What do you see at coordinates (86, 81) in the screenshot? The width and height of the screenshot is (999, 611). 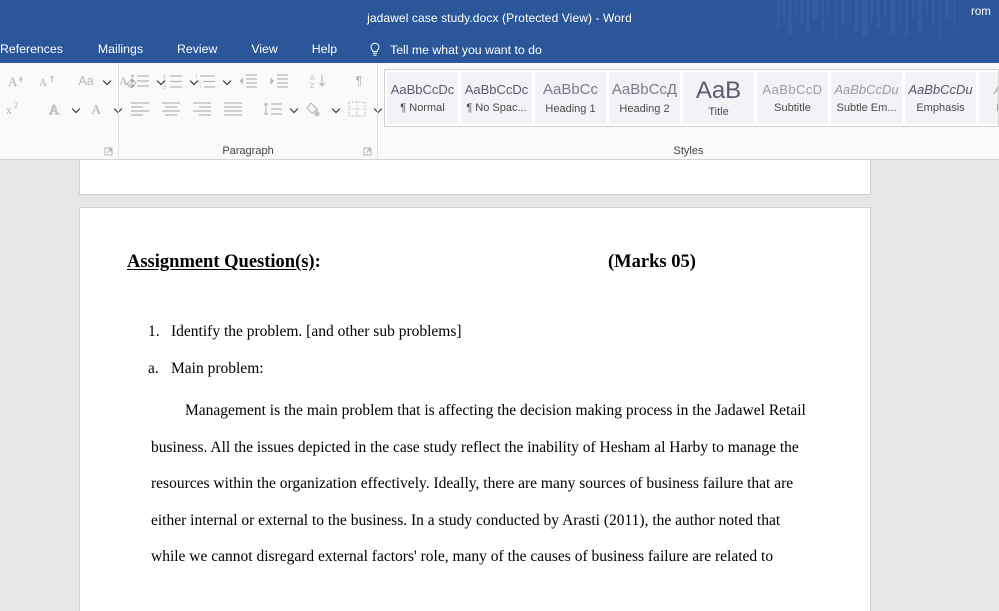 I see `change-case-button: Aa` at bounding box center [86, 81].